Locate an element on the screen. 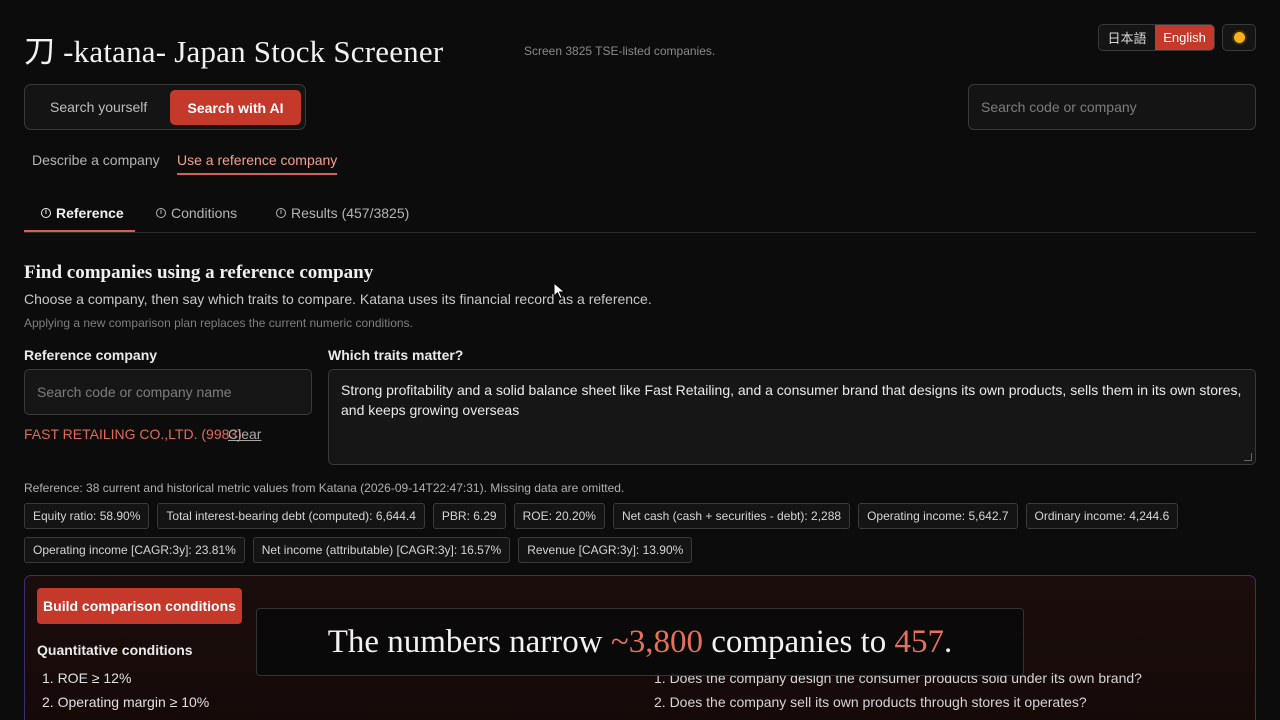  step-label: Conditions is located at coordinates (204, 213).